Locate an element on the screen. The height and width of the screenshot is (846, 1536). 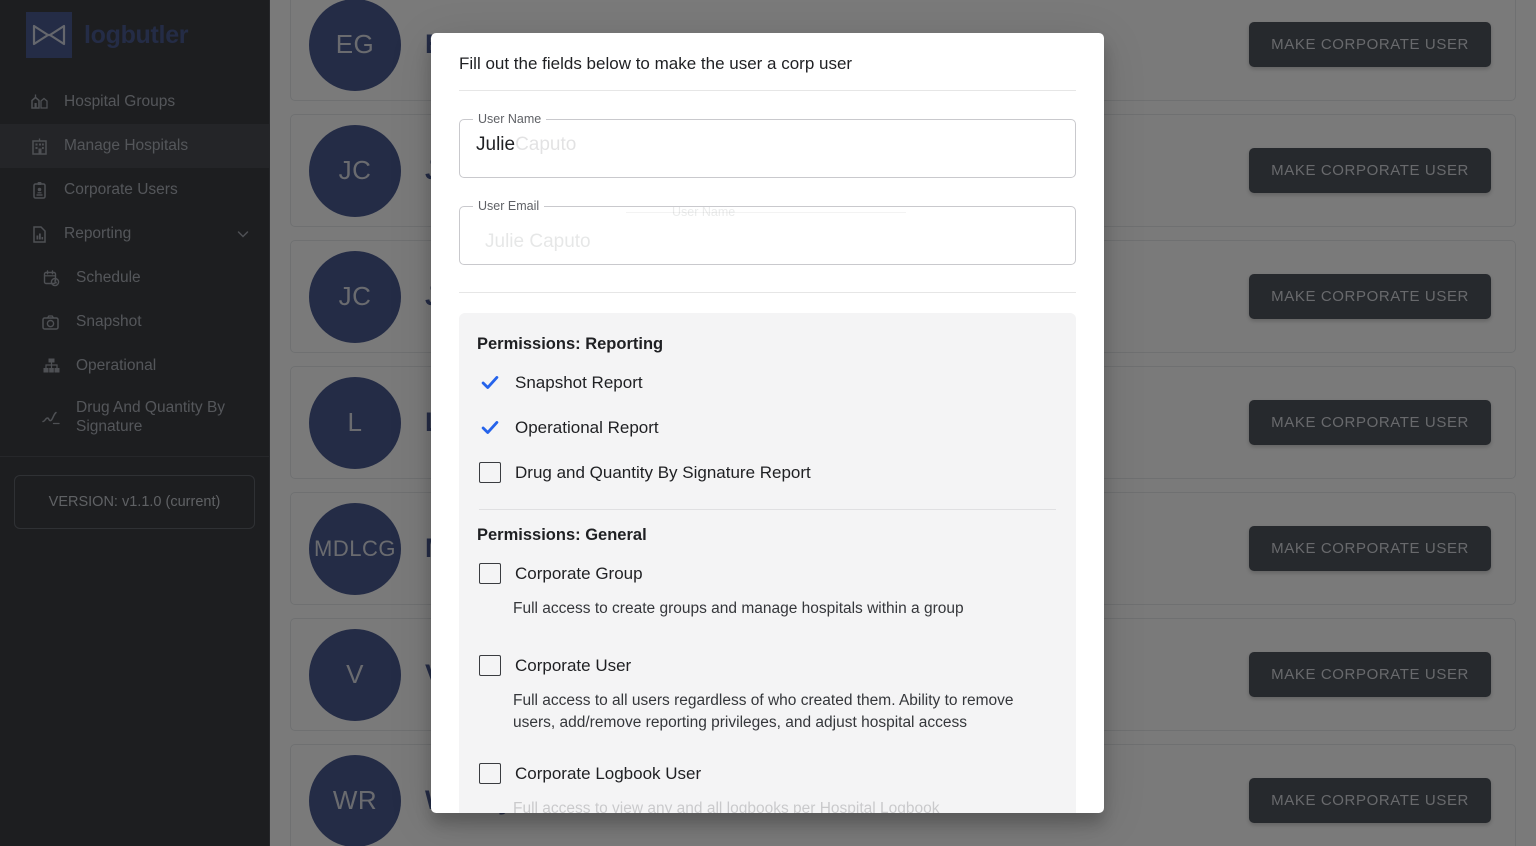
user-email-legend: User Email is located at coordinates (509, 206).